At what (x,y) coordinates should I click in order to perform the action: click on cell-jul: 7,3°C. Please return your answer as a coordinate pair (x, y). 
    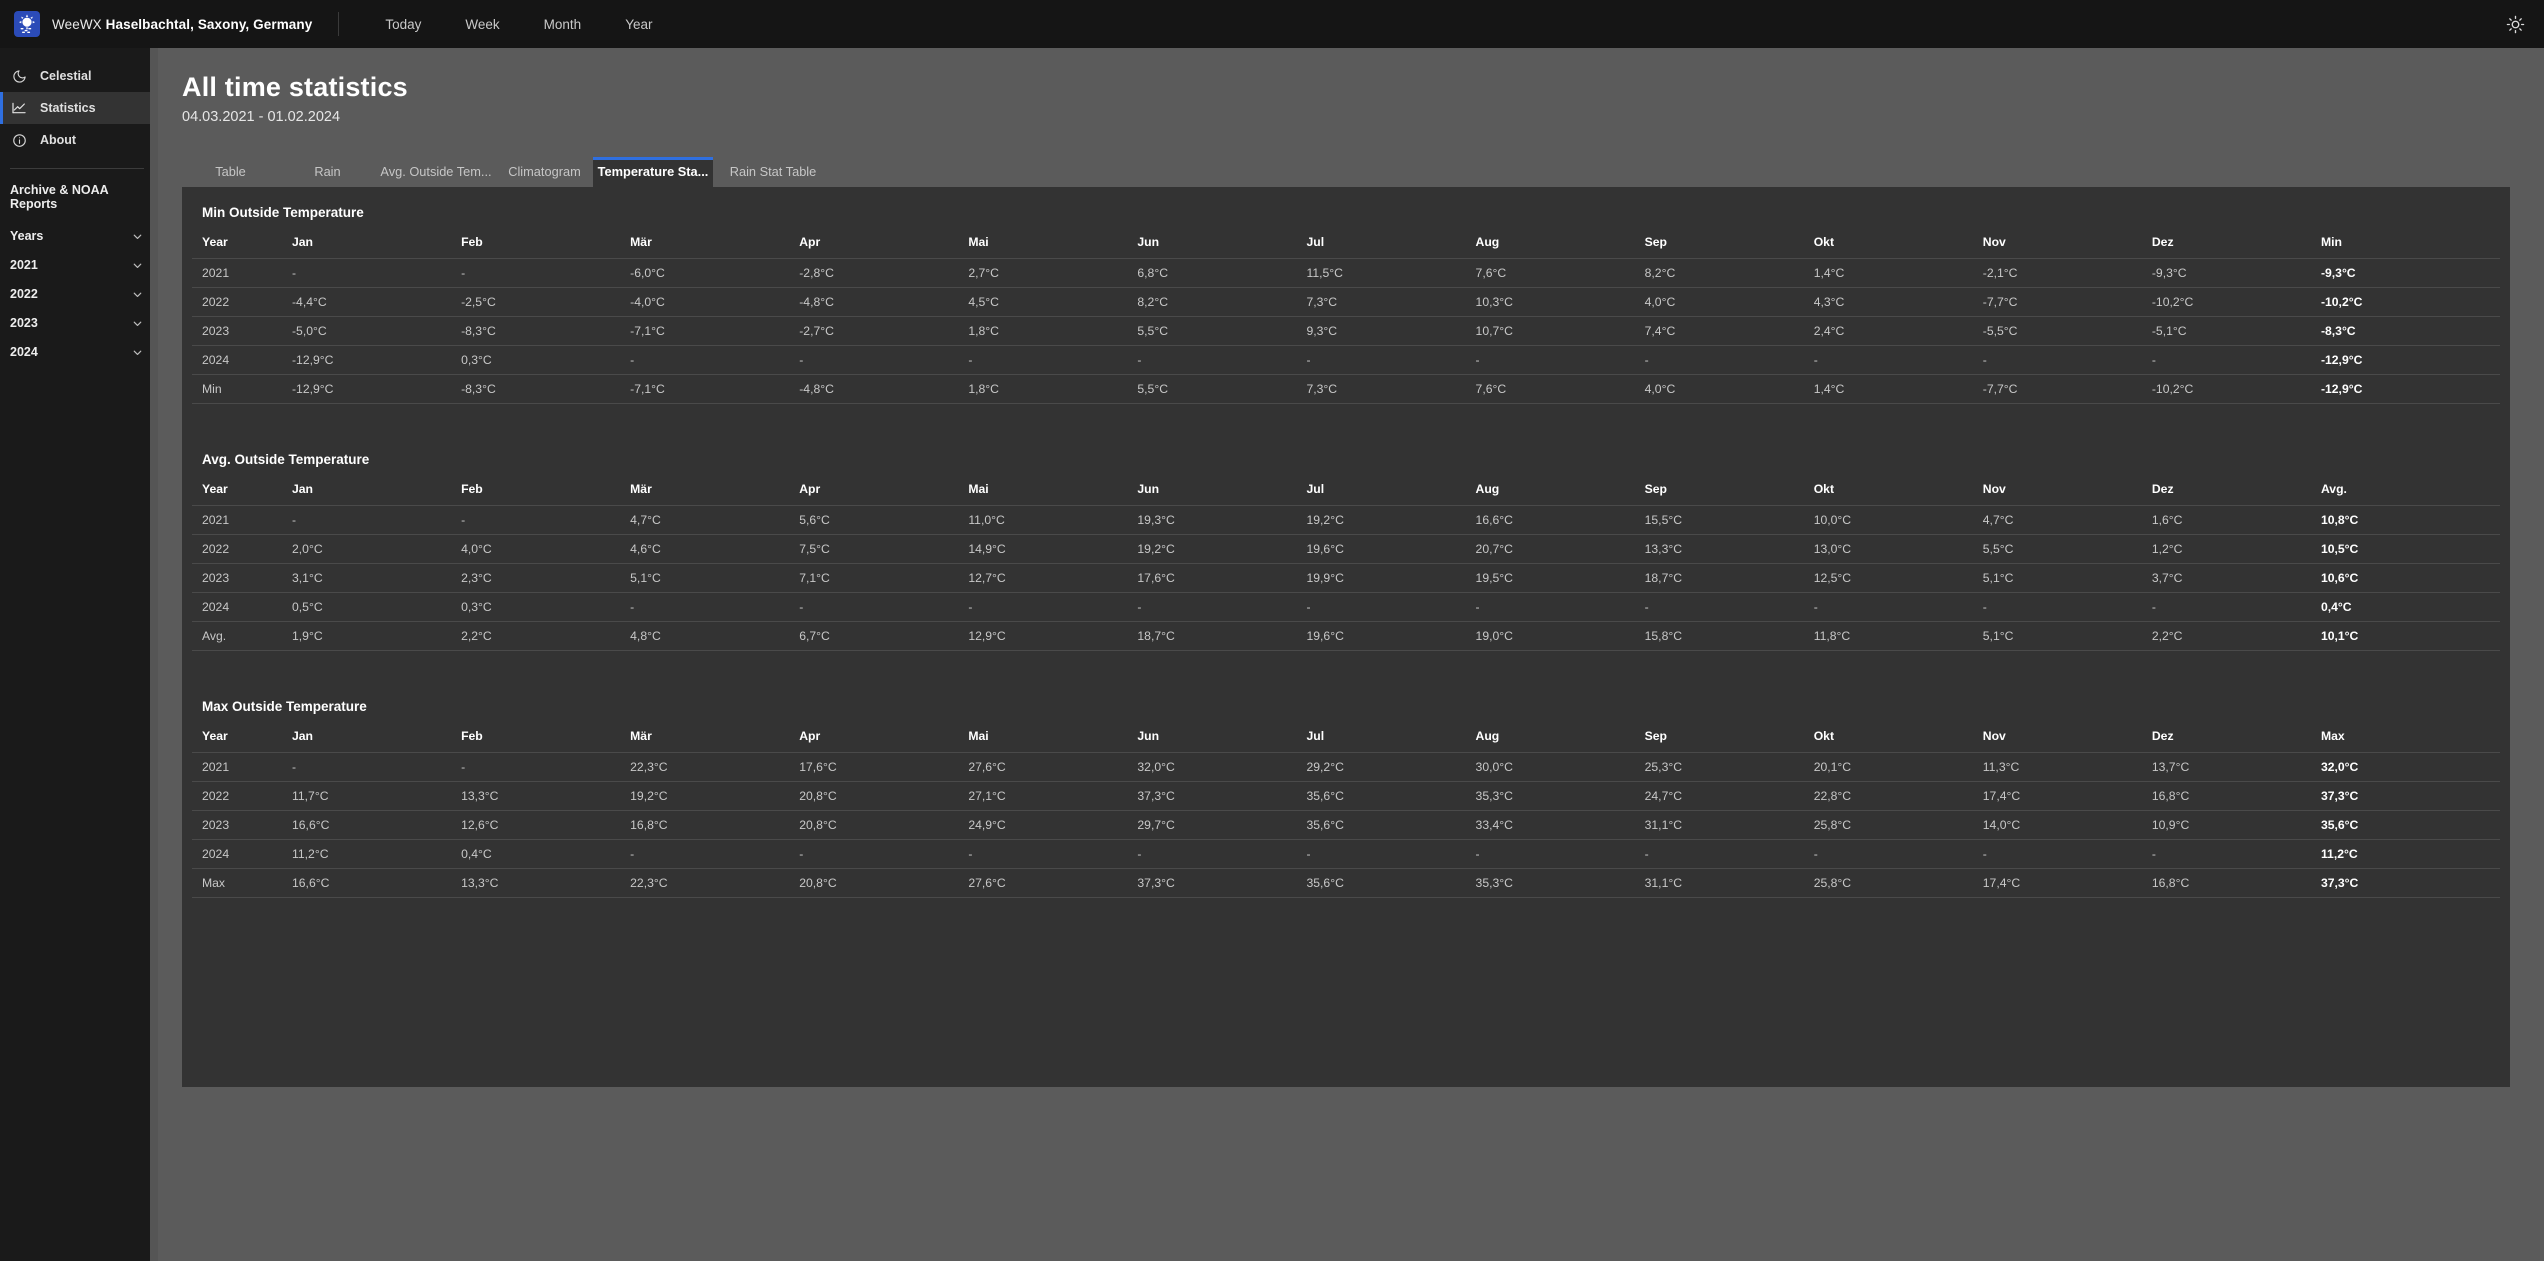
    Looking at the image, I should click on (1322, 389).